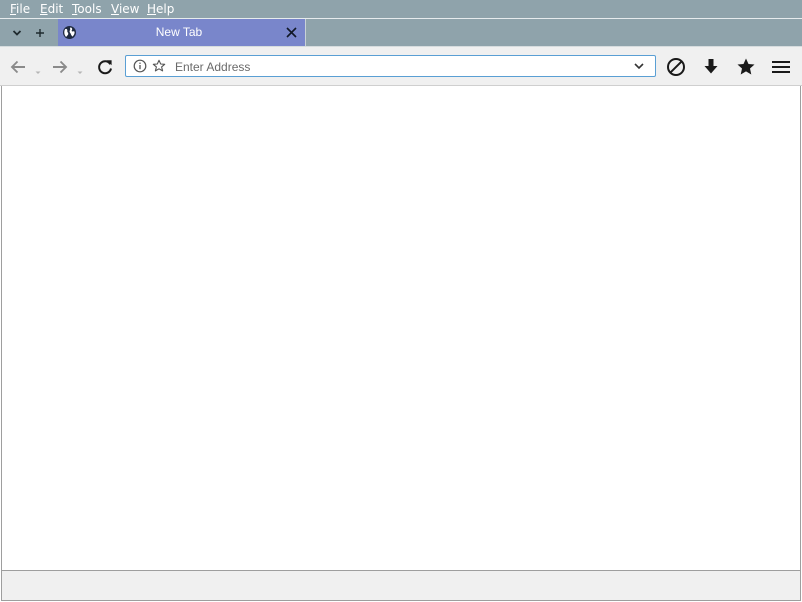 The width and height of the screenshot is (802, 602). What do you see at coordinates (129, 9) in the screenshot?
I see `menu-view-label: iew` at bounding box center [129, 9].